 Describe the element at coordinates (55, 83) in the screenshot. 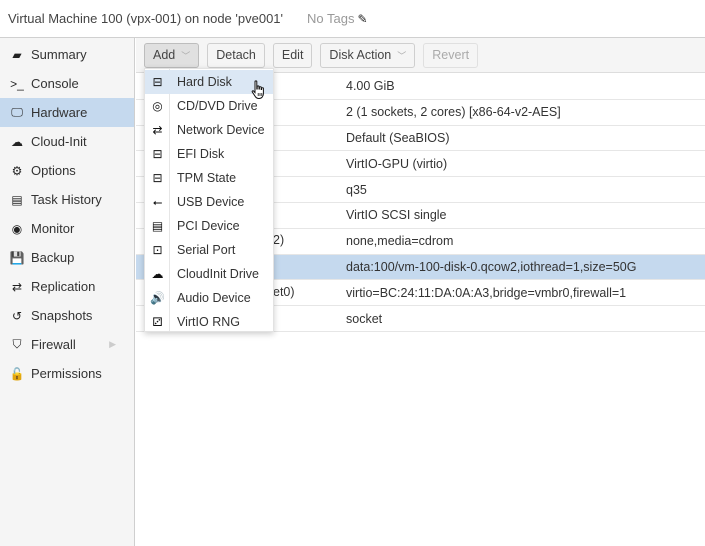

I see `sidebar-item-label: Console` at that location.